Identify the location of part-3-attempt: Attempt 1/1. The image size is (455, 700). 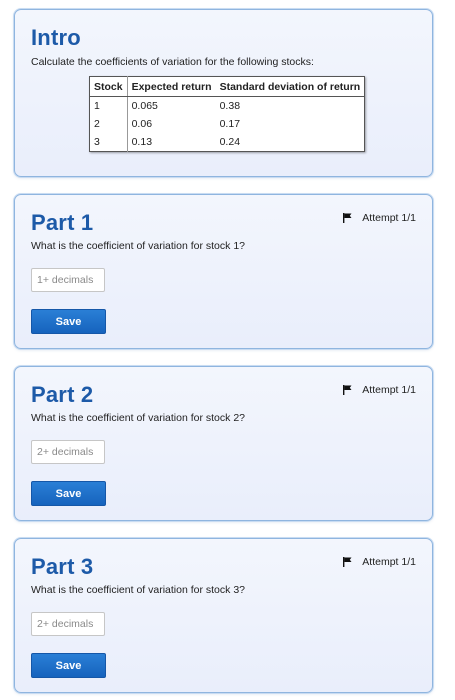
(379, 562).